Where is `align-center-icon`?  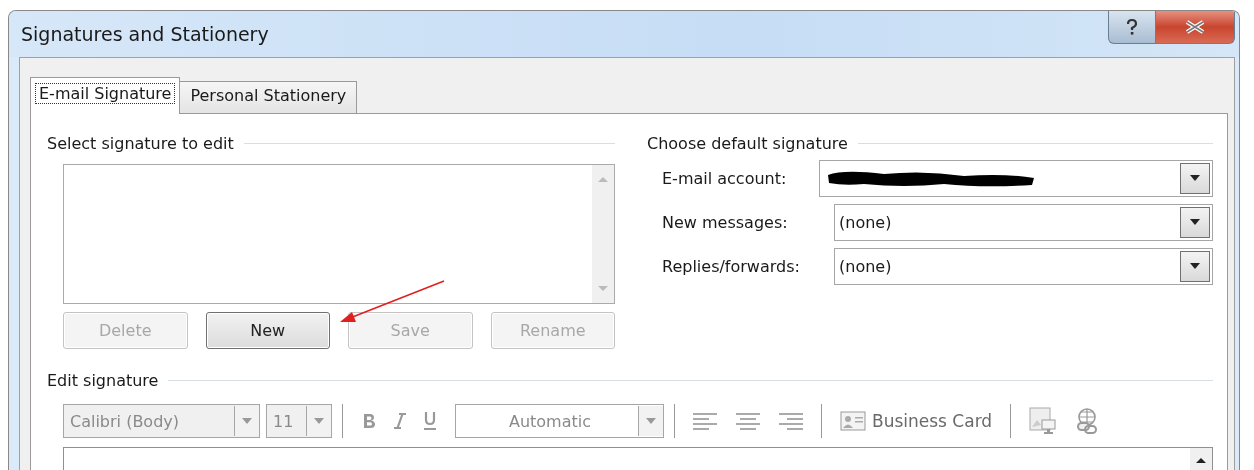
align-center-icon is located at coordinates (748, 421).